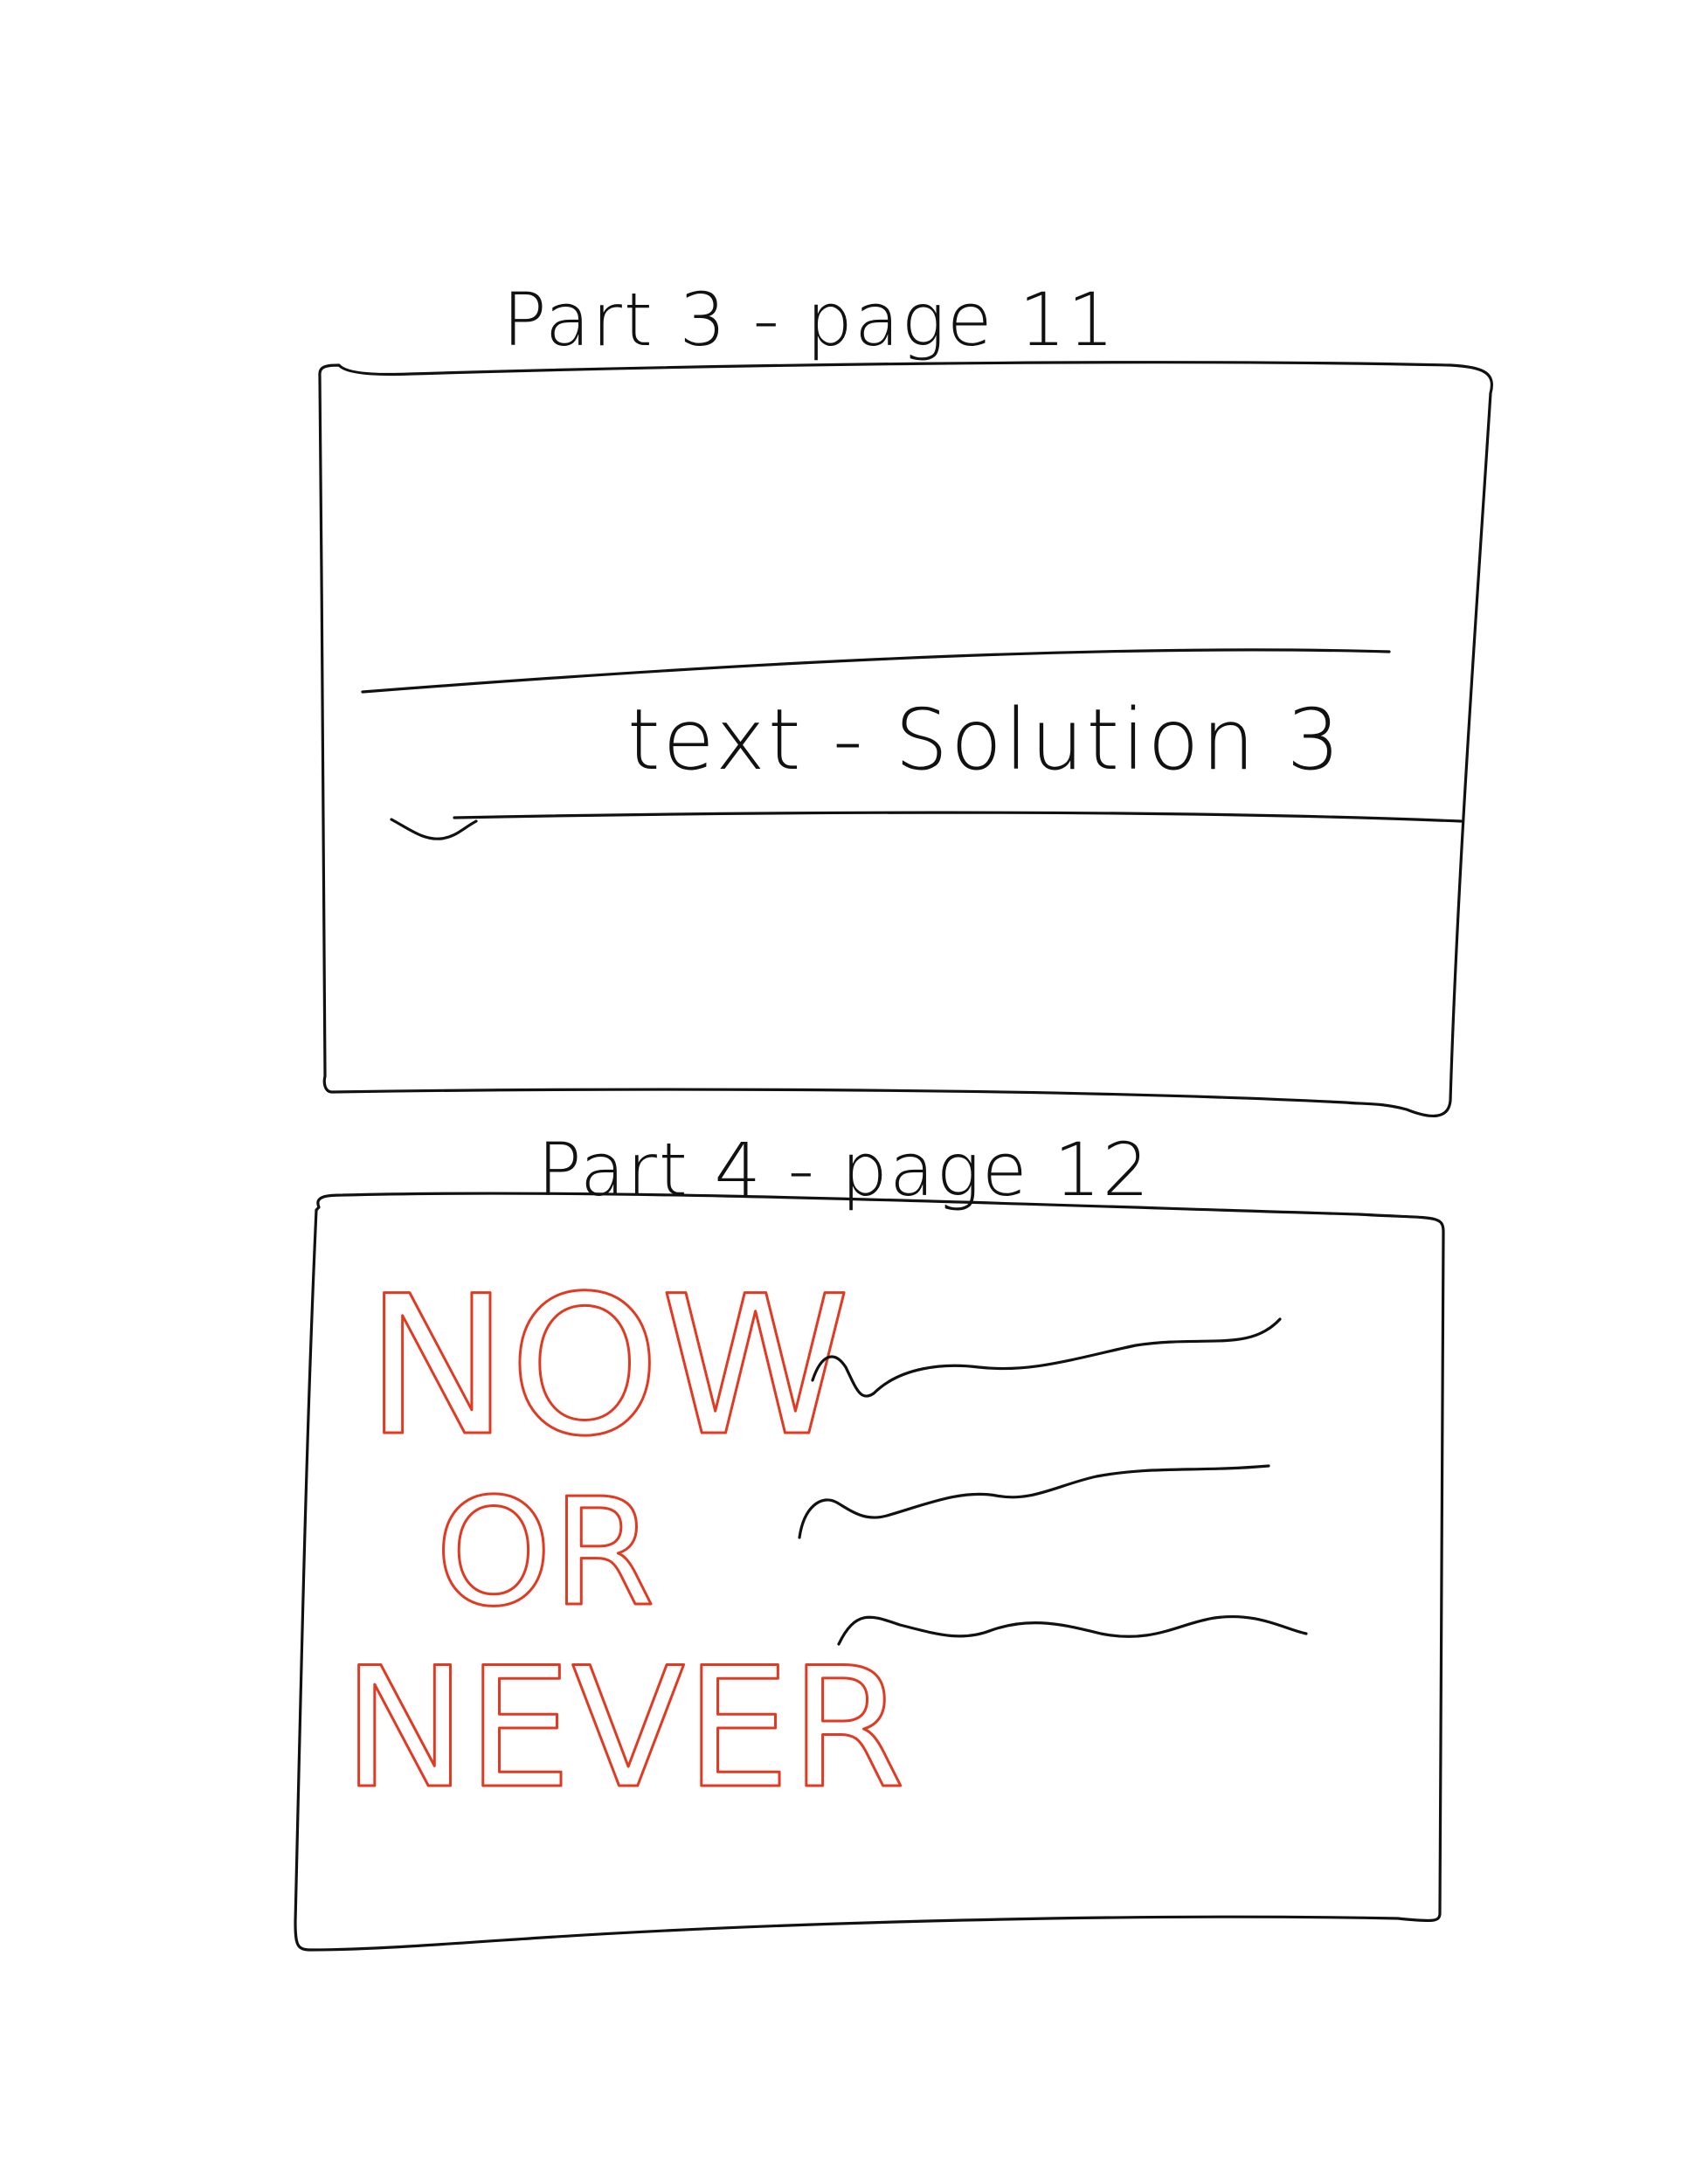 Image resolution: width=1688 pixels, height=2184 pixels. I want to click on headline-now-or-never: NOW OR NEVER, so click(624, 1540).